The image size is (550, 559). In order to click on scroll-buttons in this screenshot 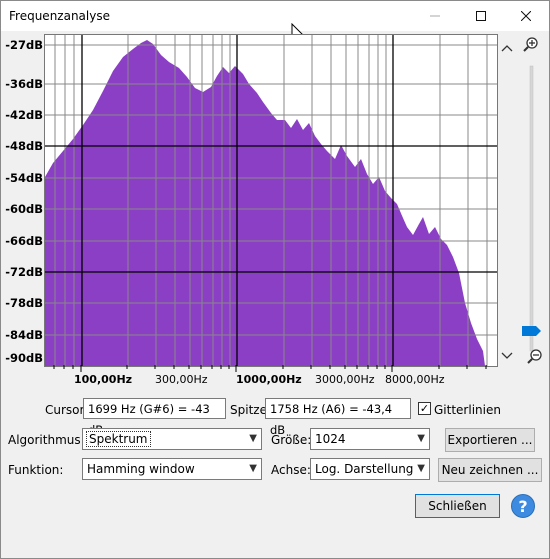, I will do `click(507, 199)`.